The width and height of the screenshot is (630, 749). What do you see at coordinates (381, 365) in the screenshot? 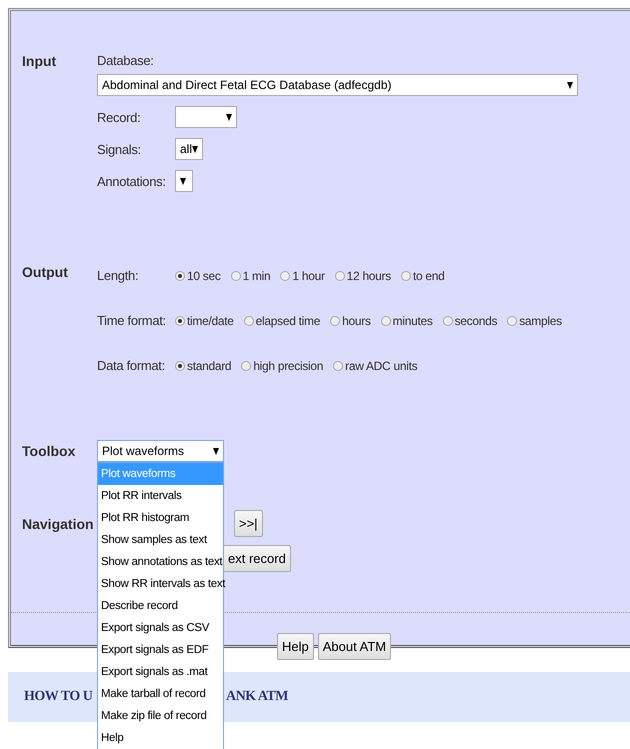
I see `radio-label: raw ADC units` at bounding box center [381, 365].